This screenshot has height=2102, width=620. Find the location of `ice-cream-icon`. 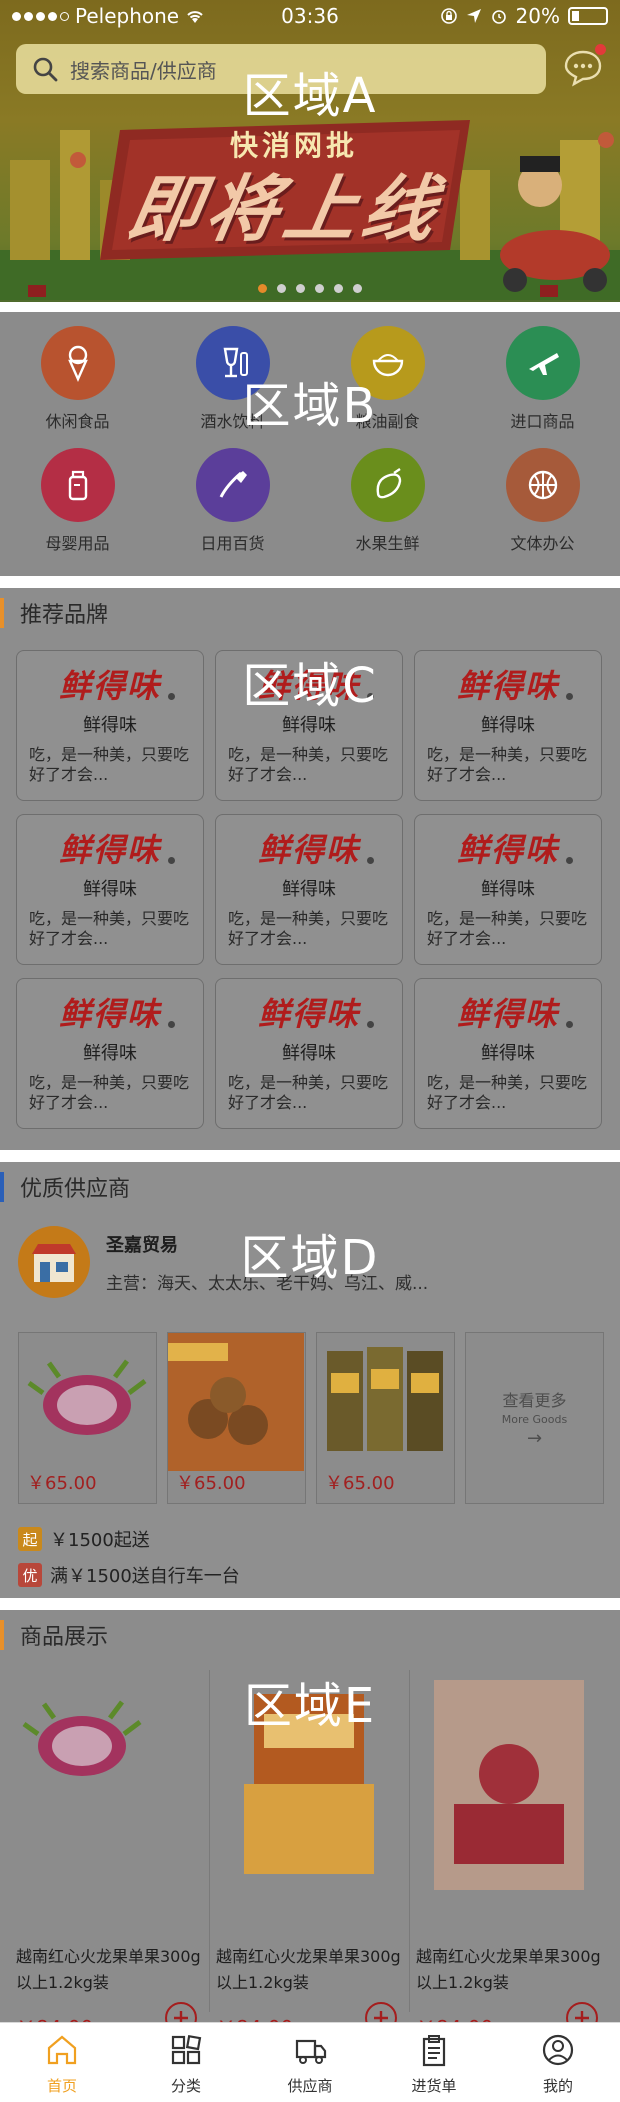

ice-cream-icon is located at coordinates (77, 363).